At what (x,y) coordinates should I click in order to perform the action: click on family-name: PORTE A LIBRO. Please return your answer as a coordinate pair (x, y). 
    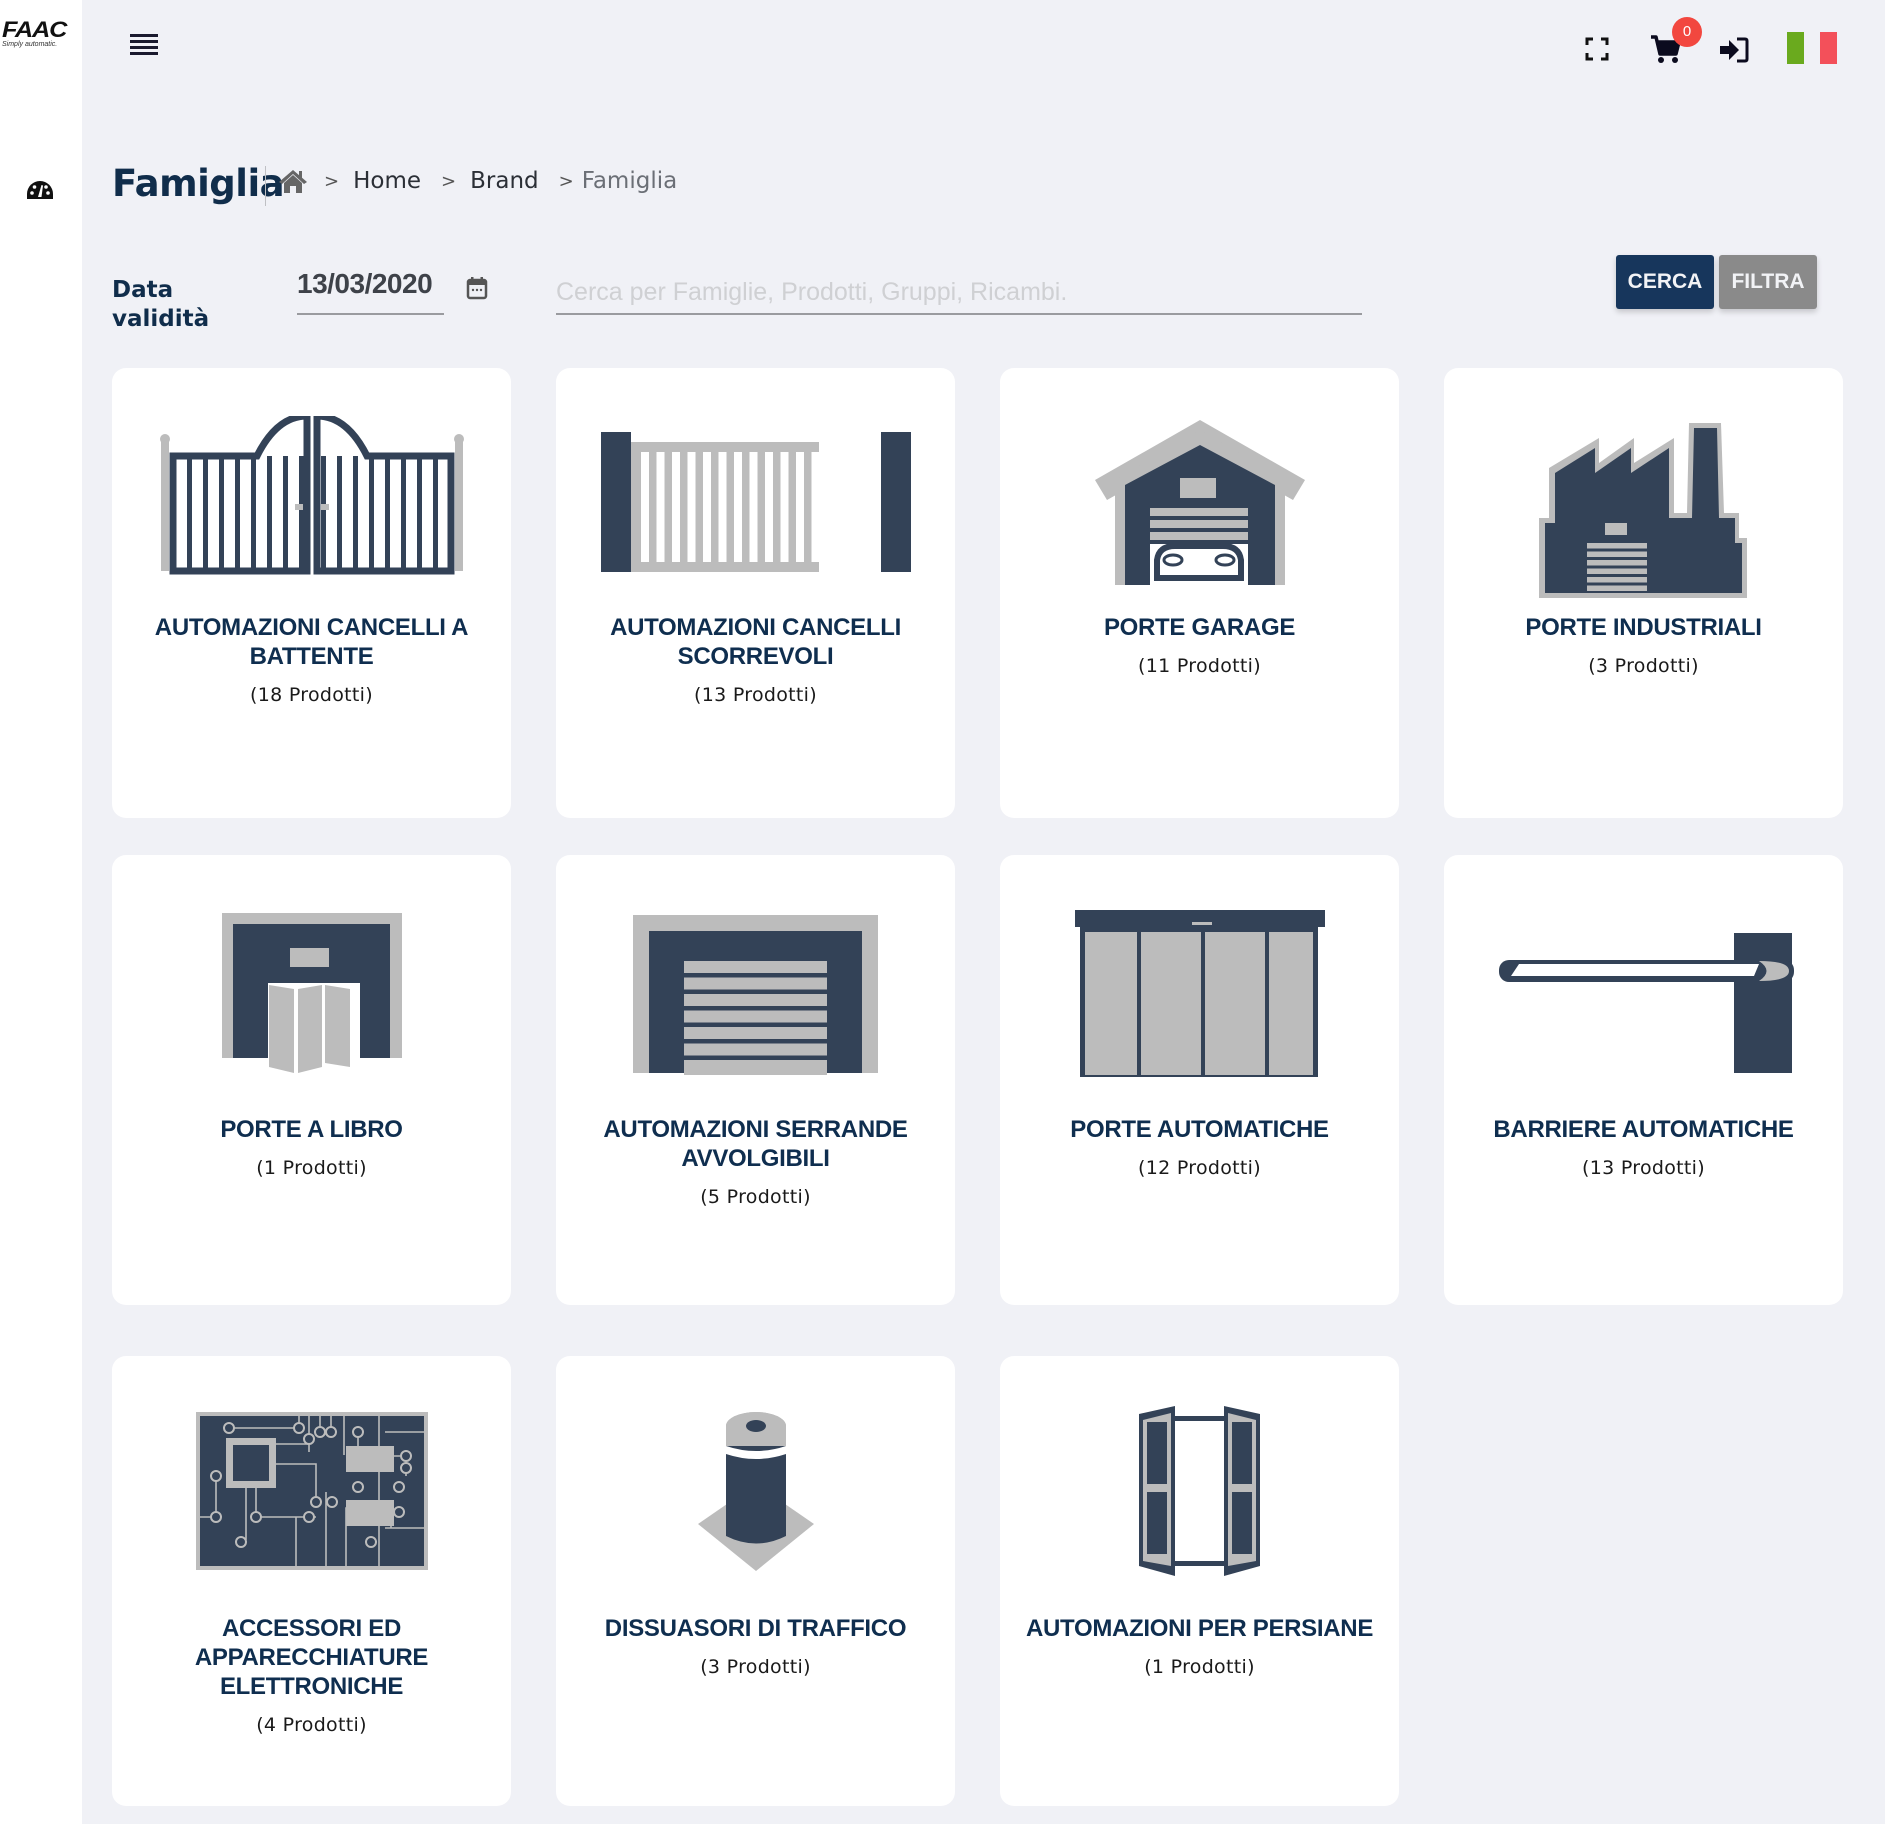
    Looking at the image, I should click on (311, 1129).